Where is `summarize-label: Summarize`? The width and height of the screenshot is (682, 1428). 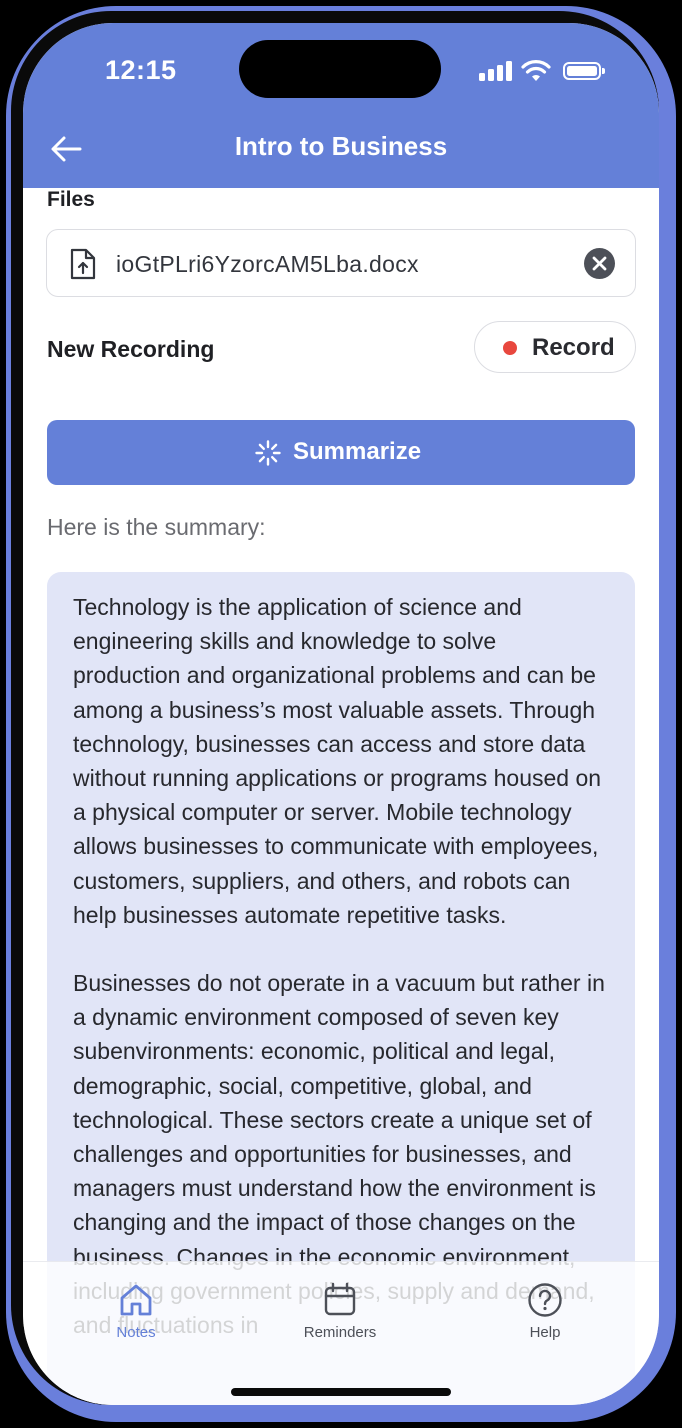 summarize-label: Summarize is located at coordinates (357, 451).